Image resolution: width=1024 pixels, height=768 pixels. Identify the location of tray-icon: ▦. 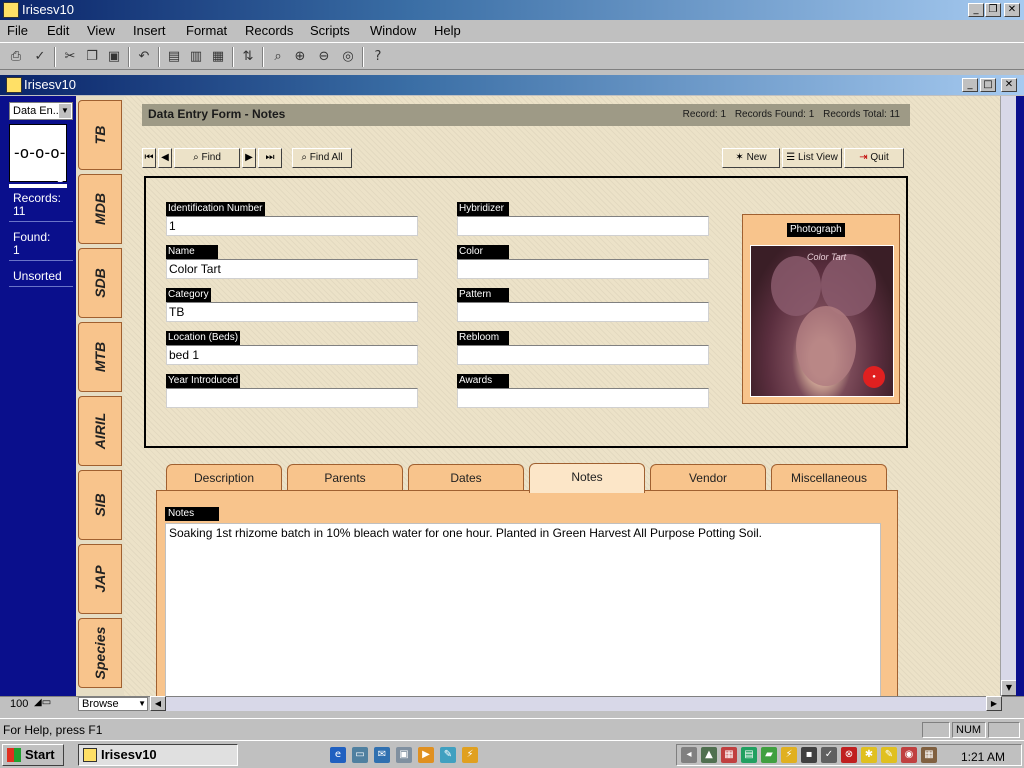
(929, 755).